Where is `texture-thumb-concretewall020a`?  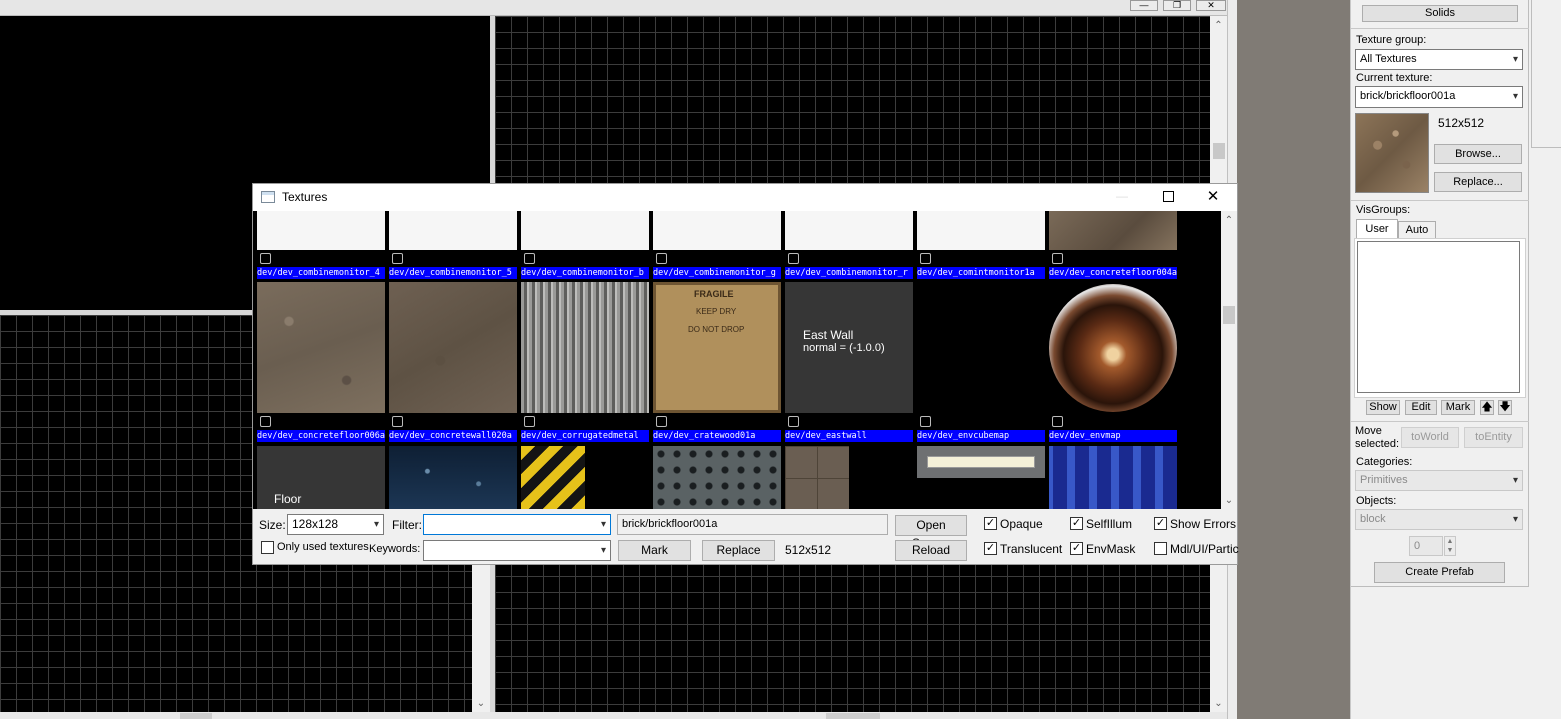 texture-thumb-concretewall020a is located at coordinates (453, 347).